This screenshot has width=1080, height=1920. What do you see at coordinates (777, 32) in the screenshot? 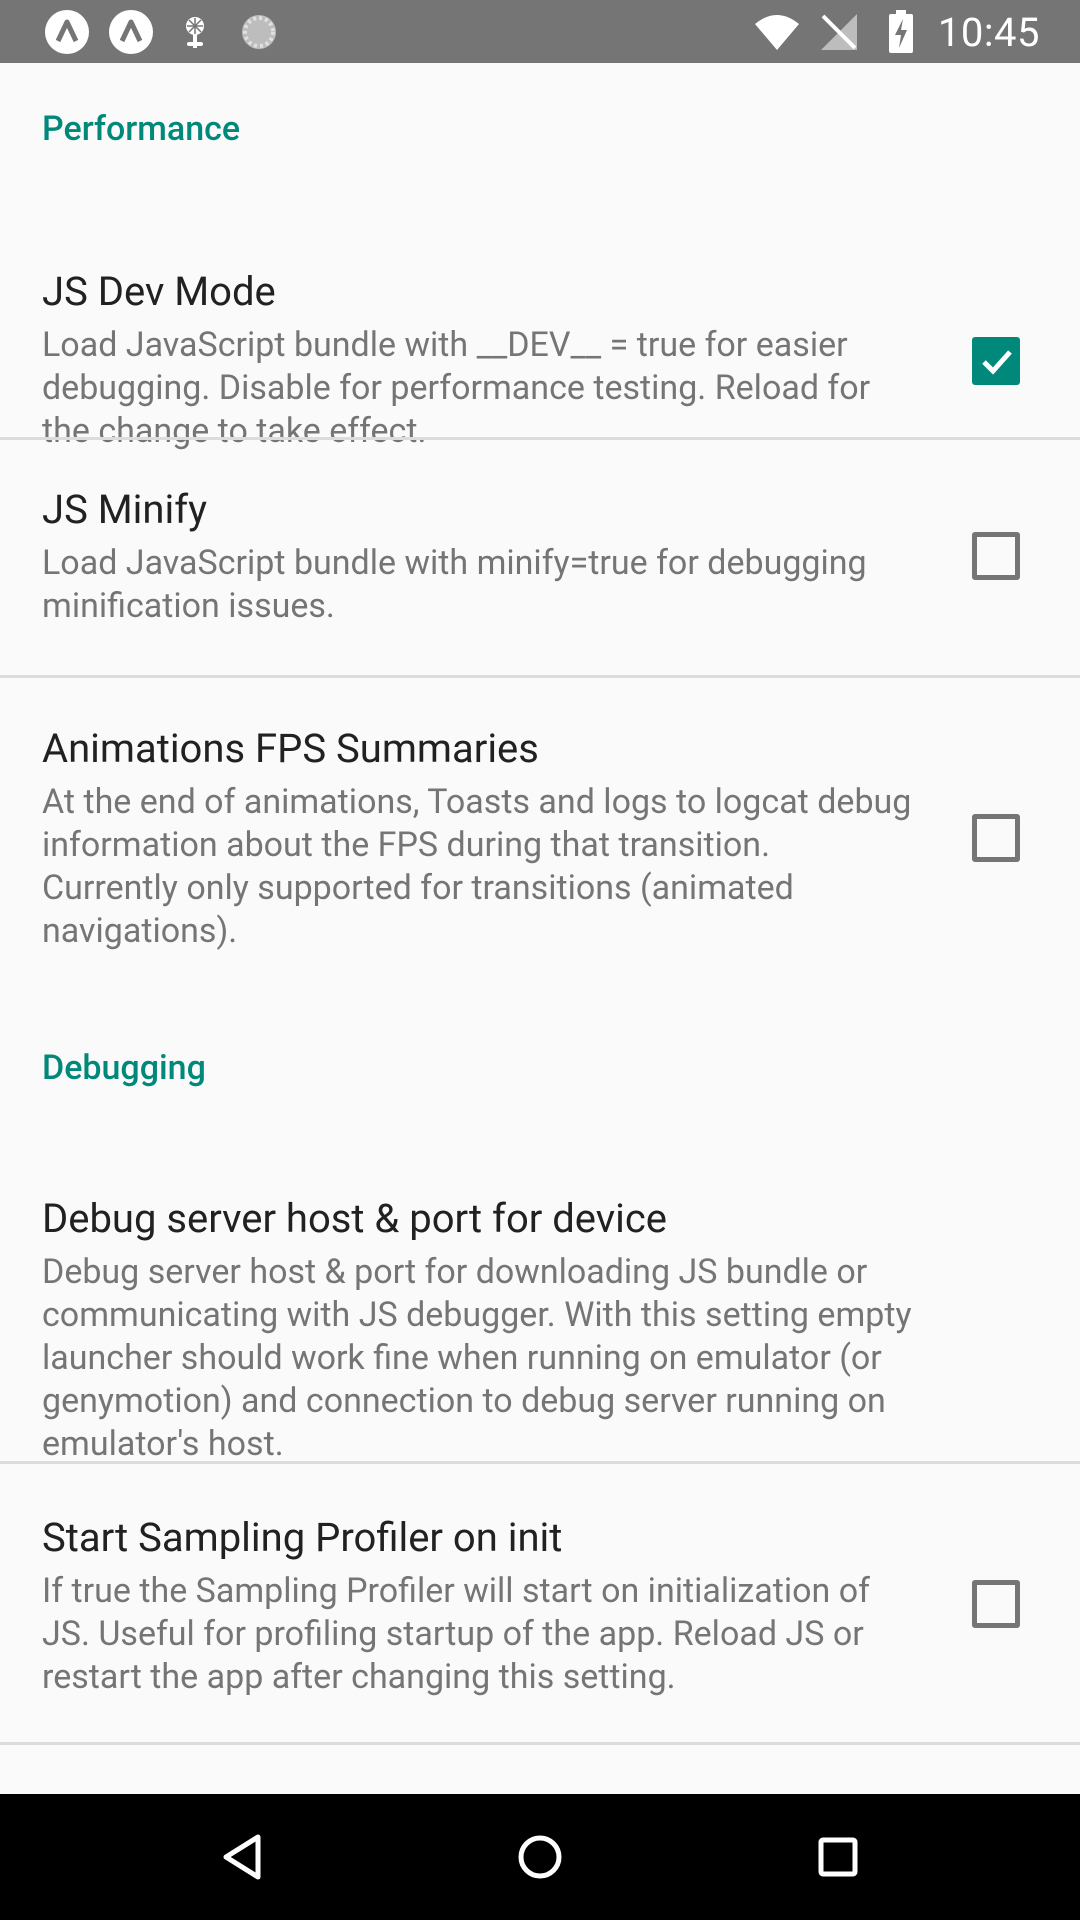
I see `wifi-icon` at bounding box center [777, 32].